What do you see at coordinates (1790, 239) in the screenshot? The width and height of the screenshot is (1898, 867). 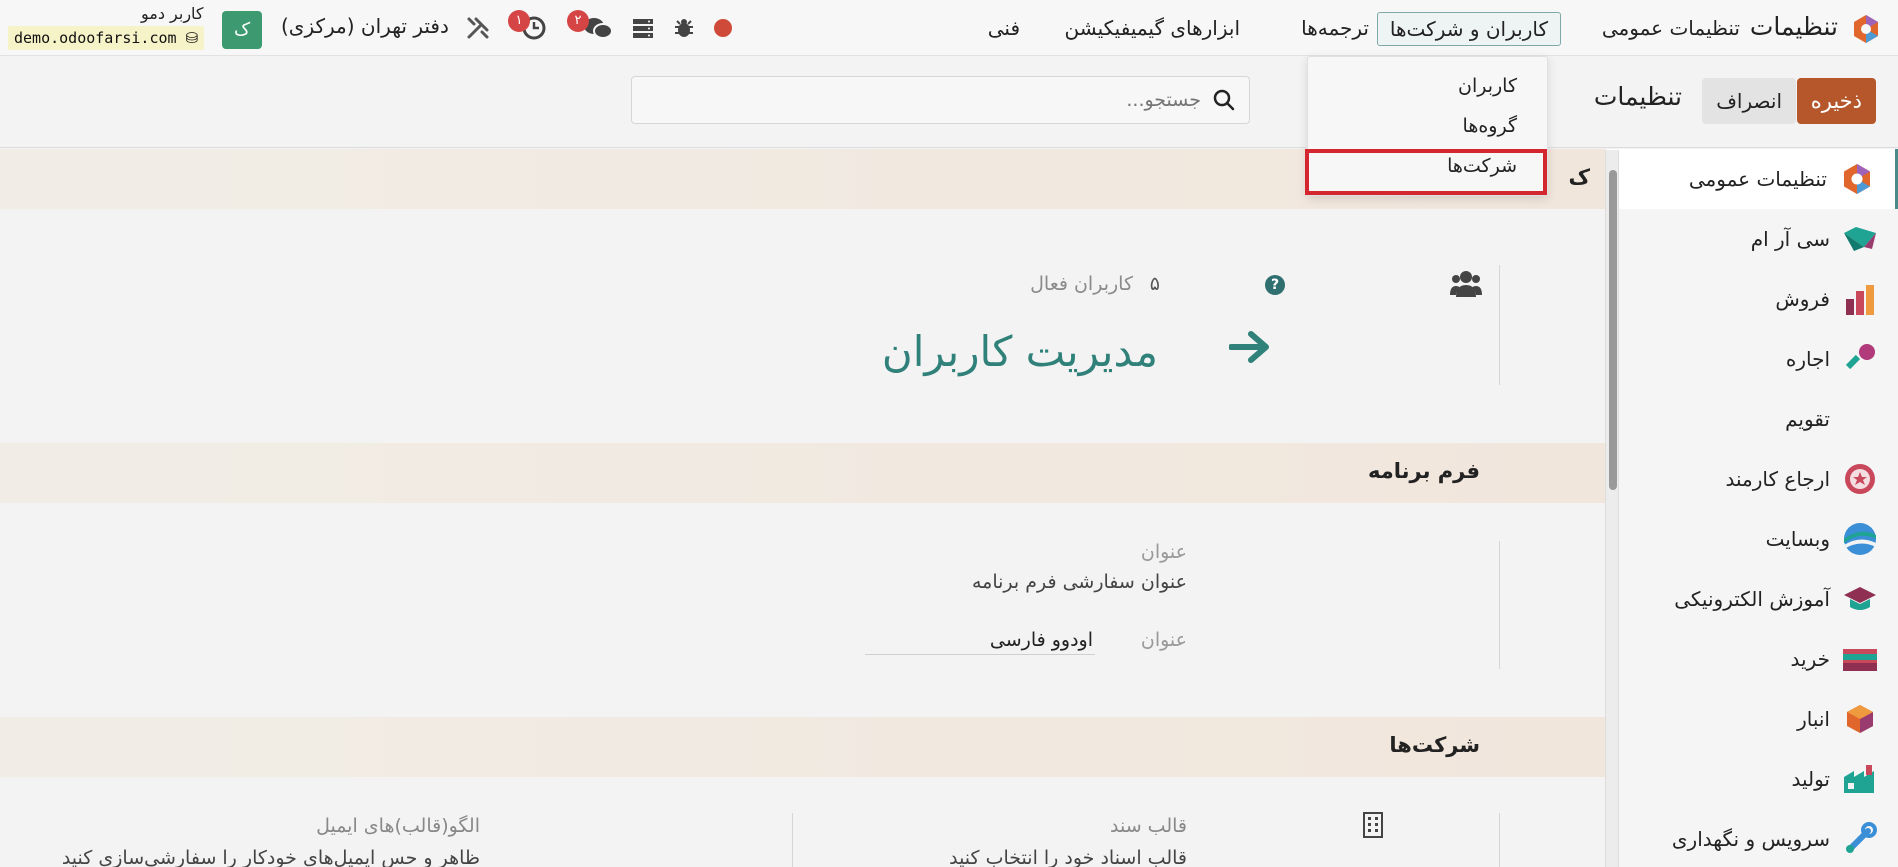 I see `sidebar-item-label: سی آر ام` at bounding box center [1790, 239].